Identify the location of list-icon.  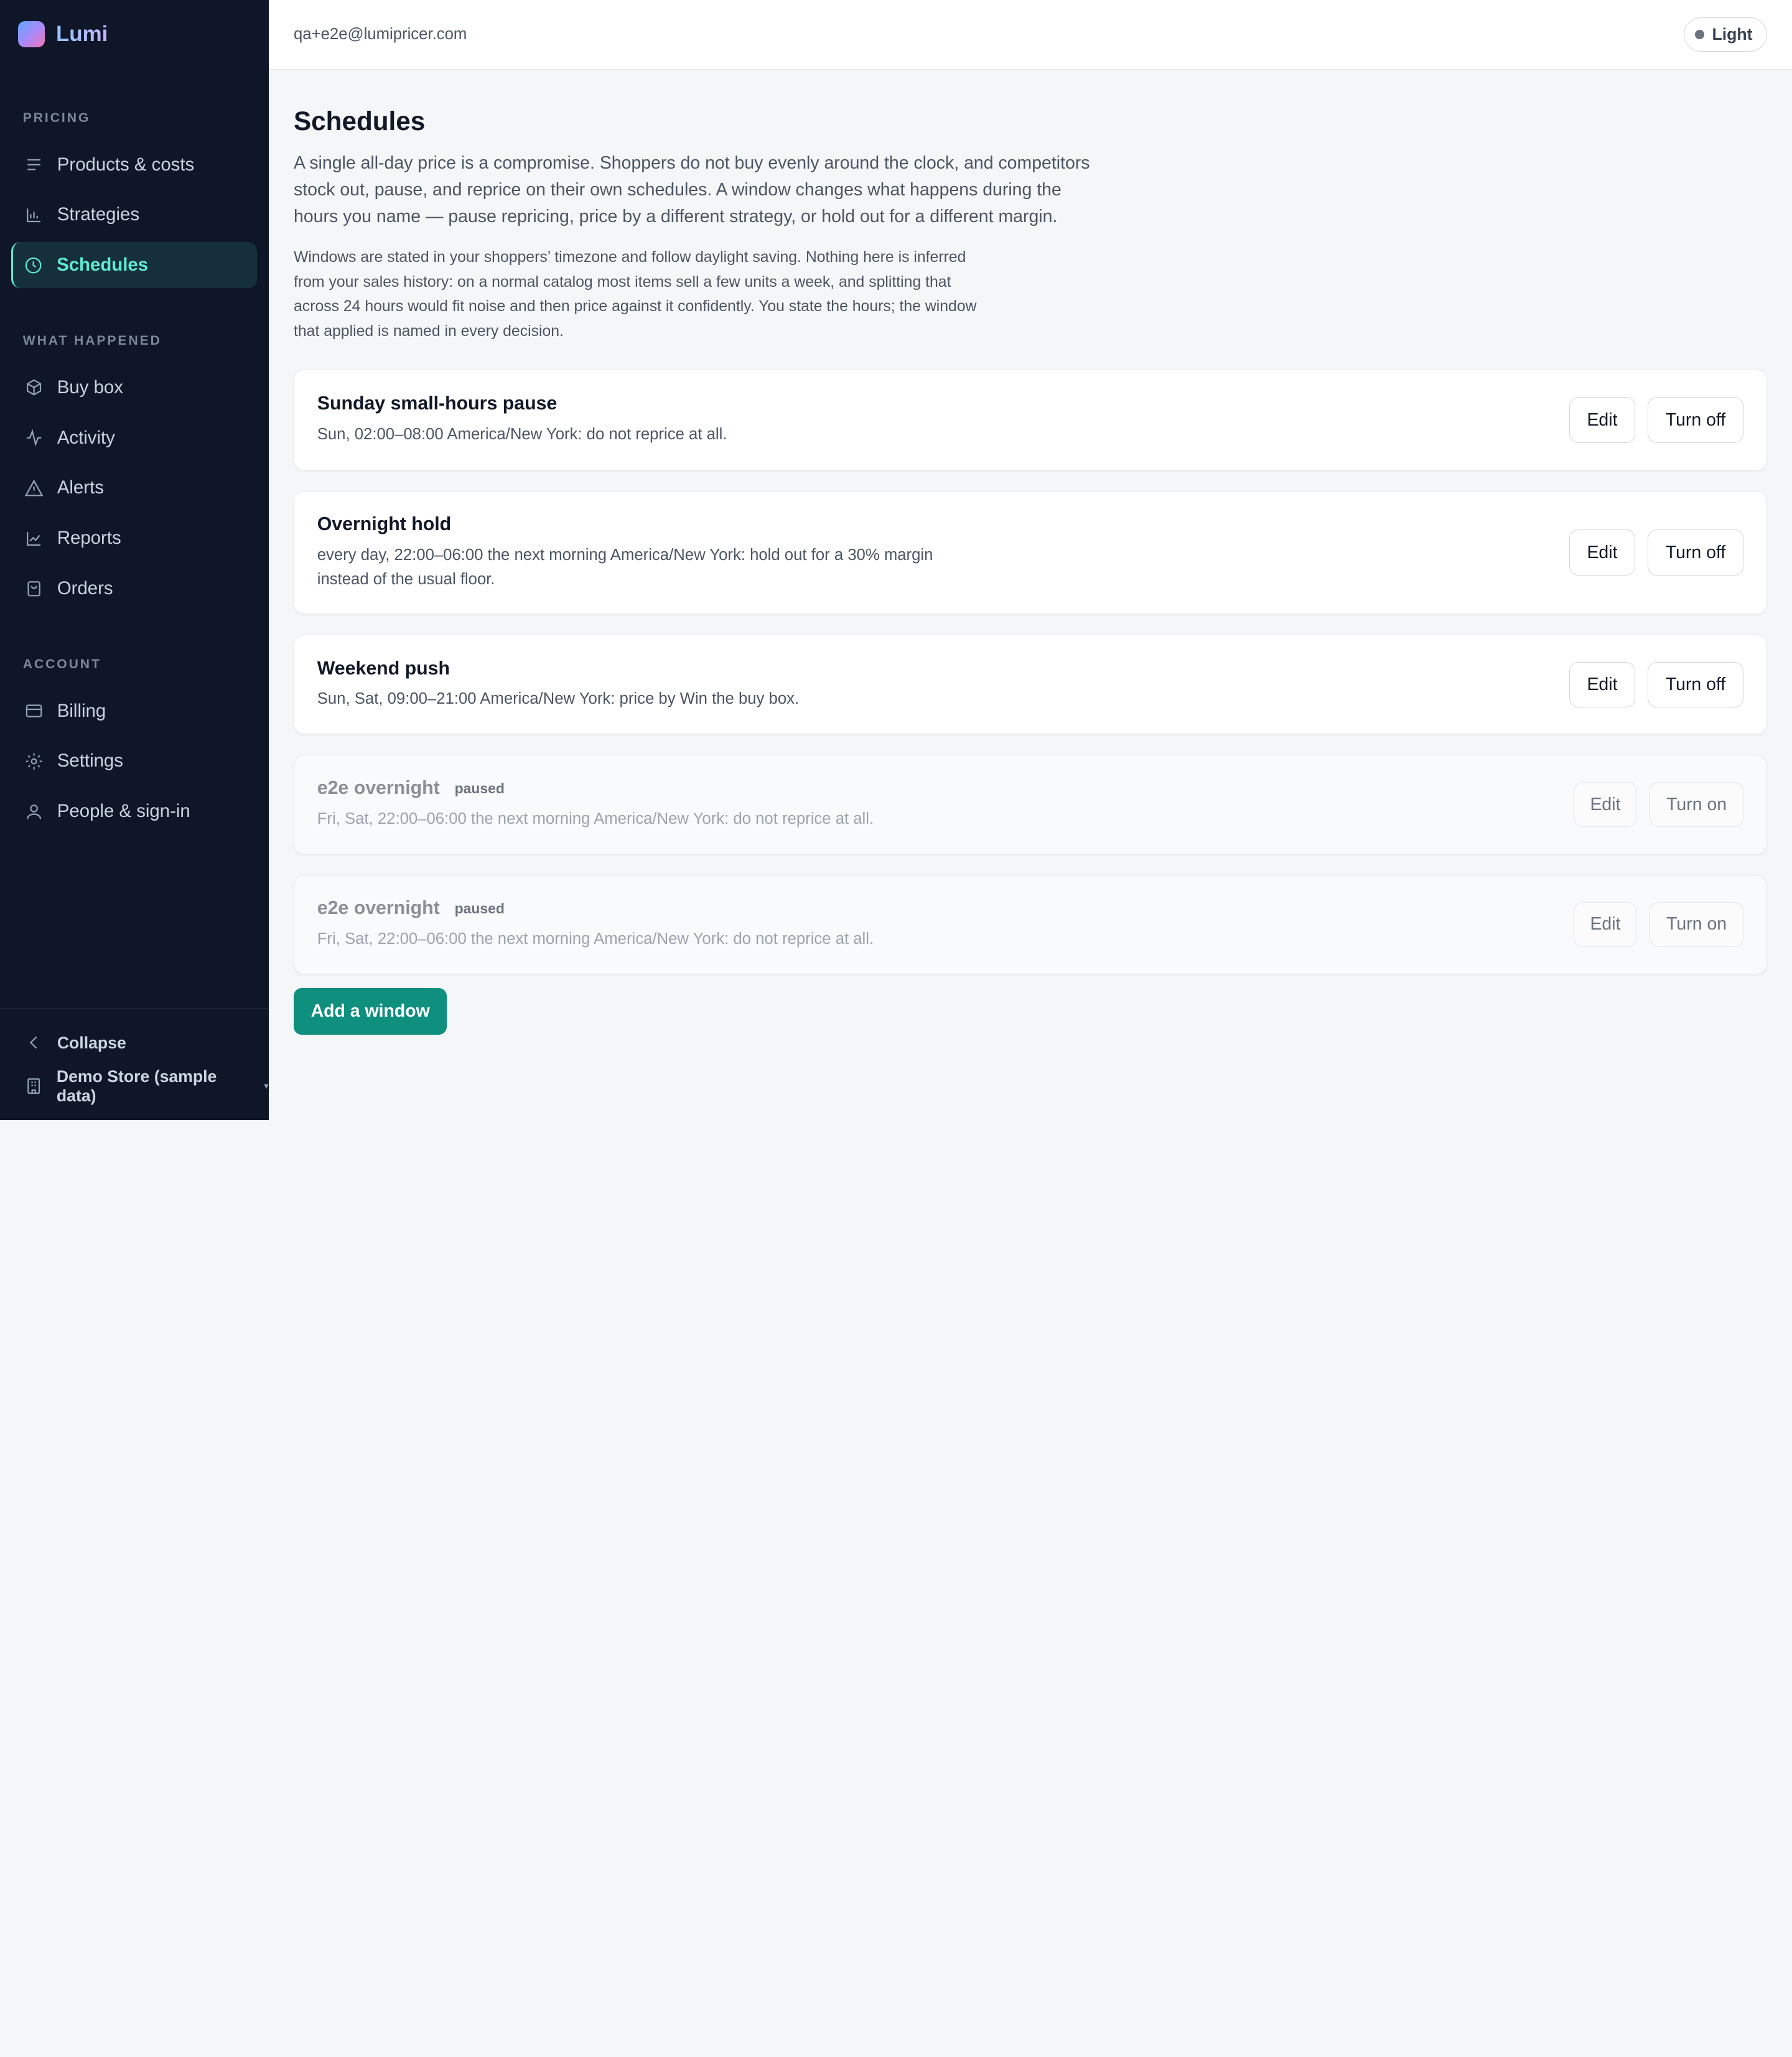
(33, 164).